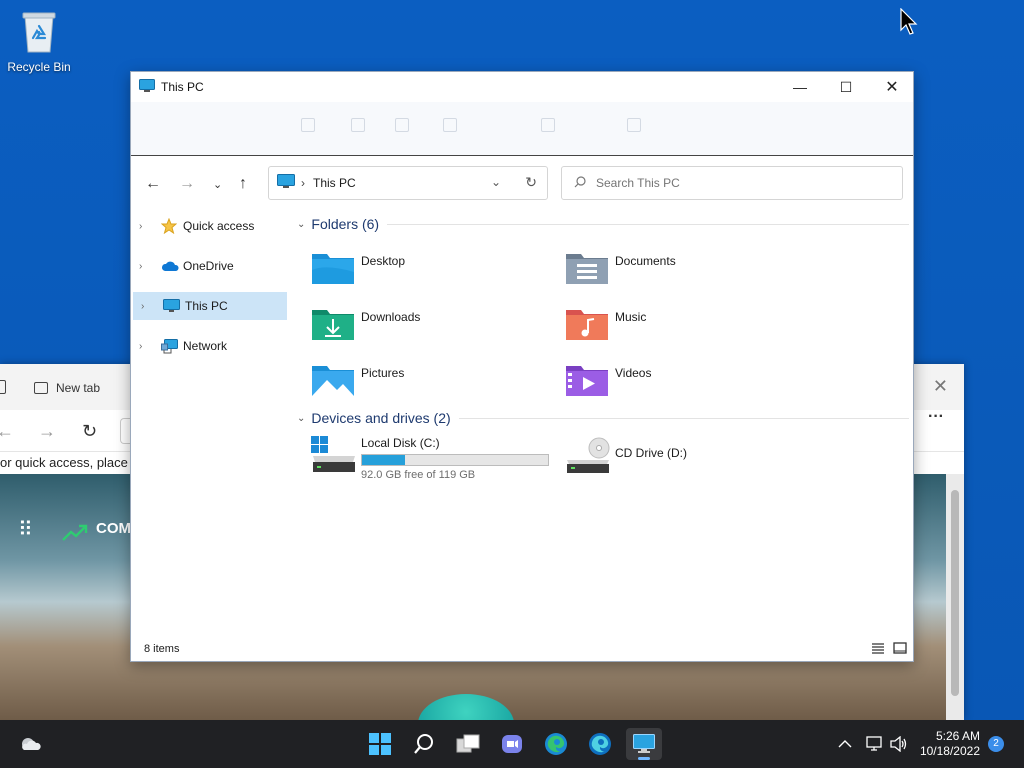 The image size is (1024, 768). Describe the element at coordinates (47, 431) in the screenshot. I see `forward-icon: →` at that location.